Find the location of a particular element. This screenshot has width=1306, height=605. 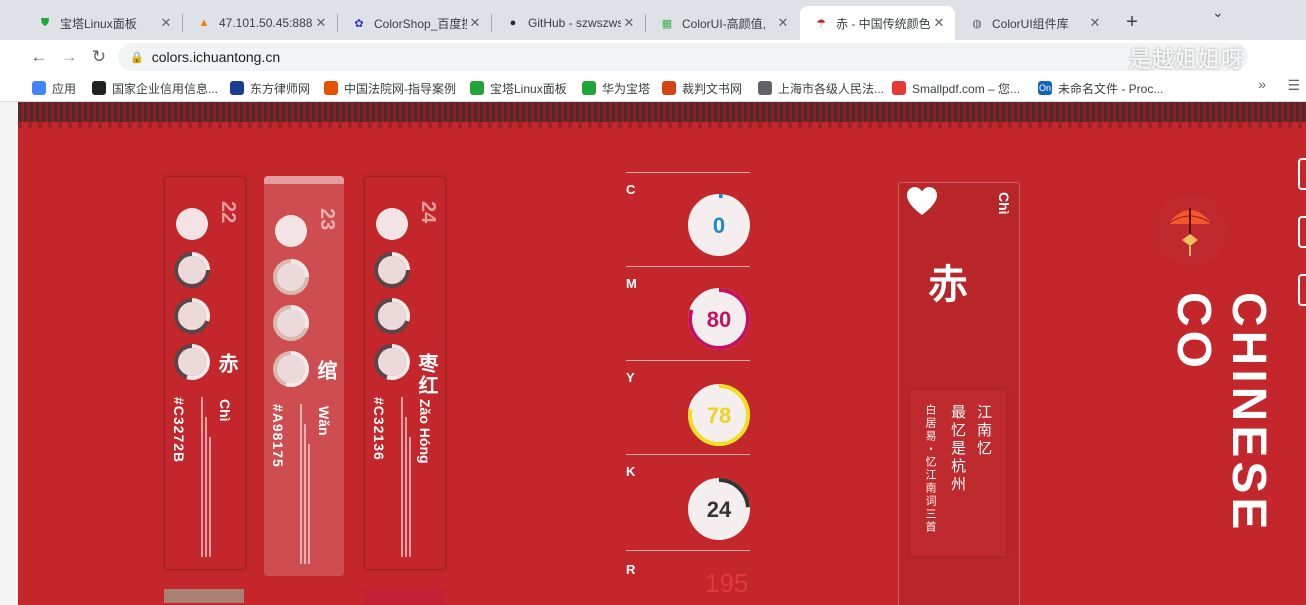

tab-6: ☂ 赤 - 中国传统颜色 ✕ is located at coordinates (877, 23).